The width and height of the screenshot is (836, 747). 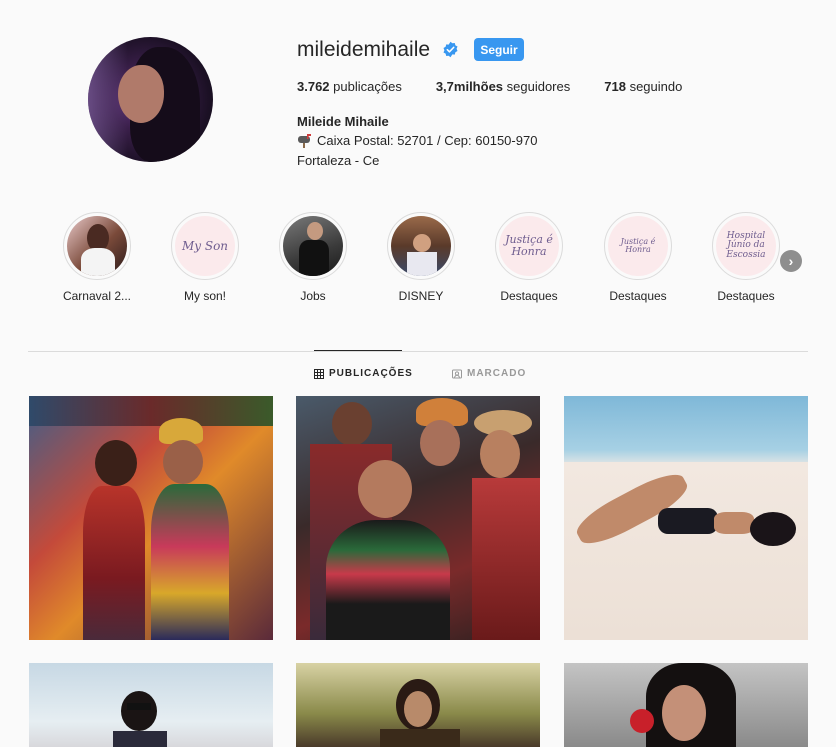 What do you see at coordinates (313, 257) in the screenshot?
I see `highlight-jobs: Jobs` at bounding box center [313, 257].